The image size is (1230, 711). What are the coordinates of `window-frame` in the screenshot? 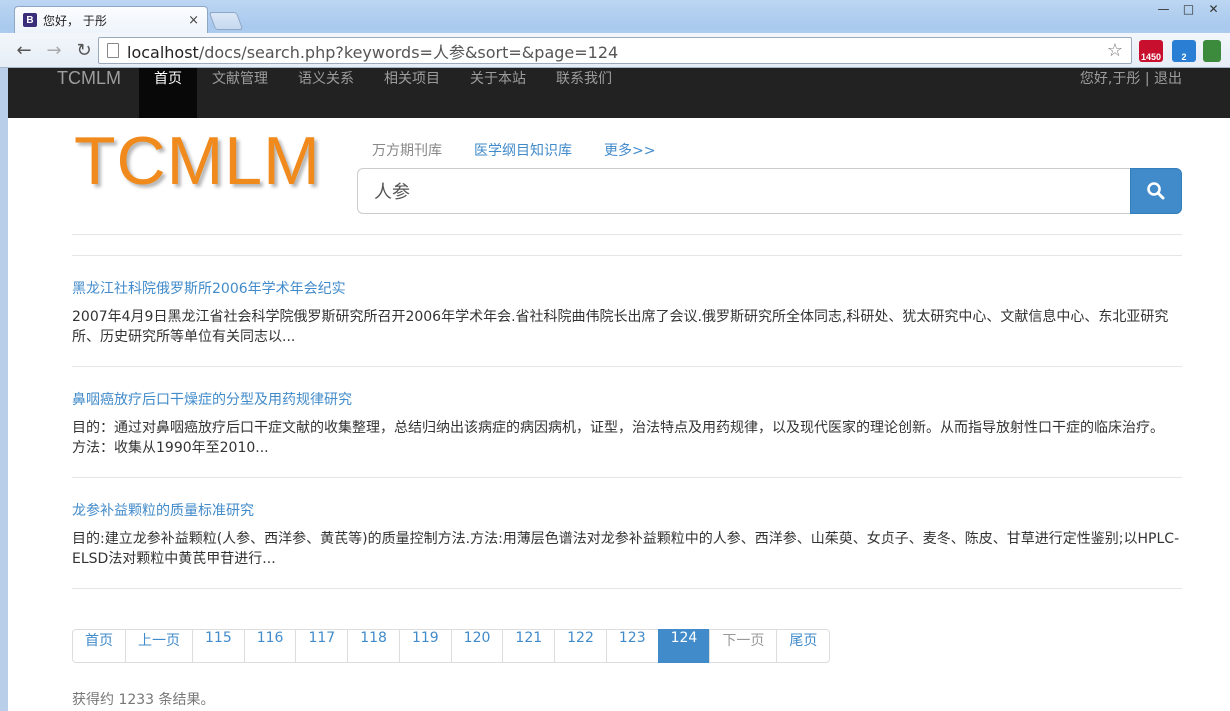 It's located at (4, 389).